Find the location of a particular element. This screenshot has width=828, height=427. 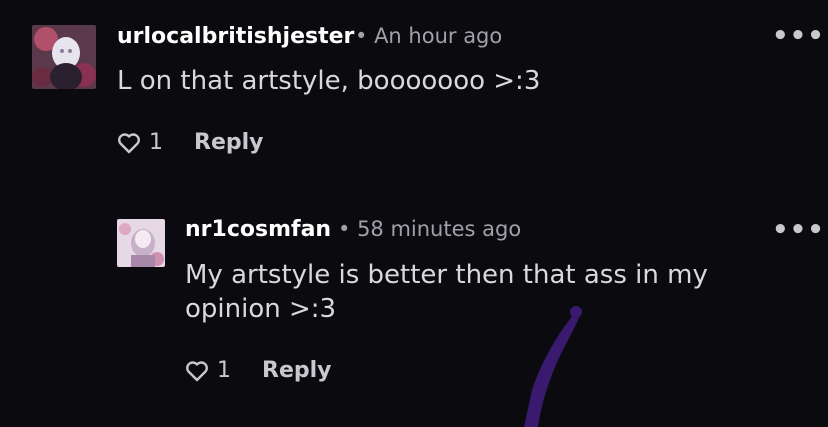

username: urlocalbritishjester is located at coordinates (235, 36).